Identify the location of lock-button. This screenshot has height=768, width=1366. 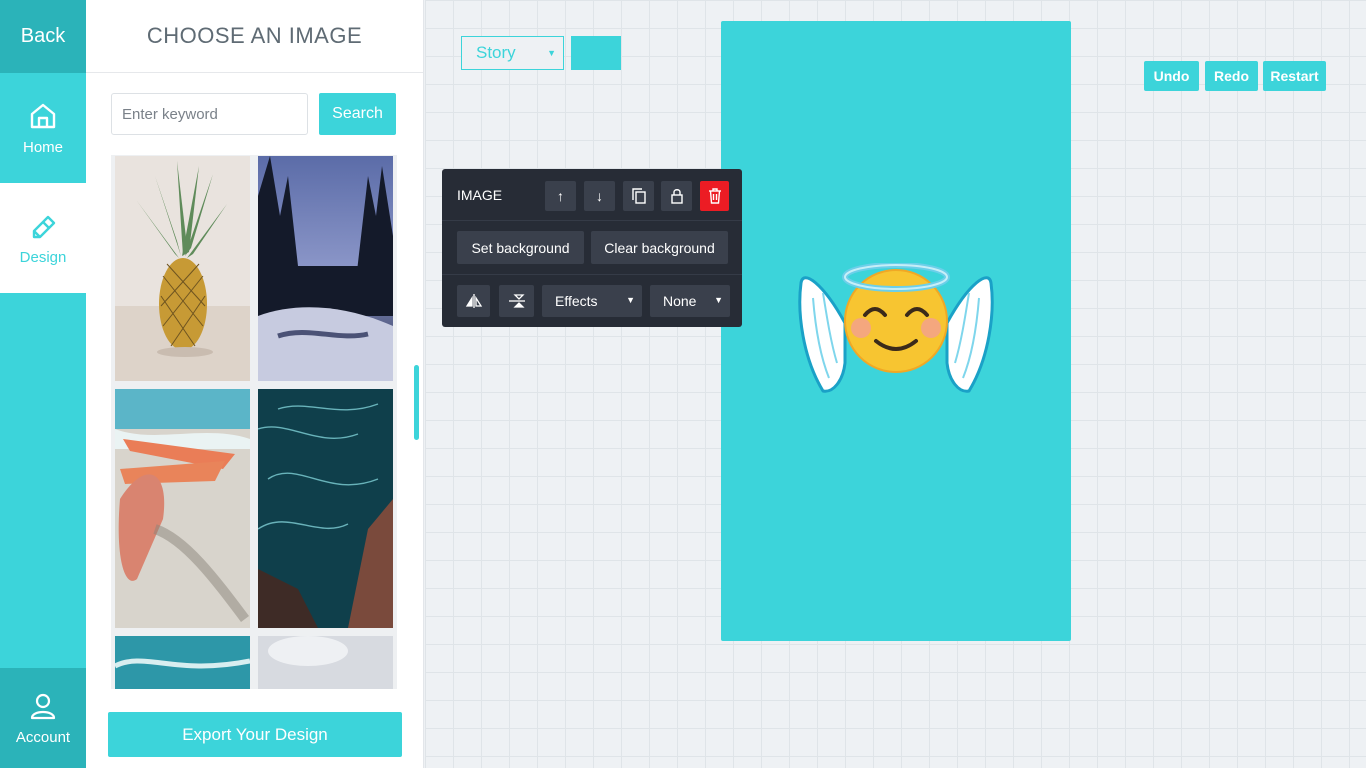
(676, 196).